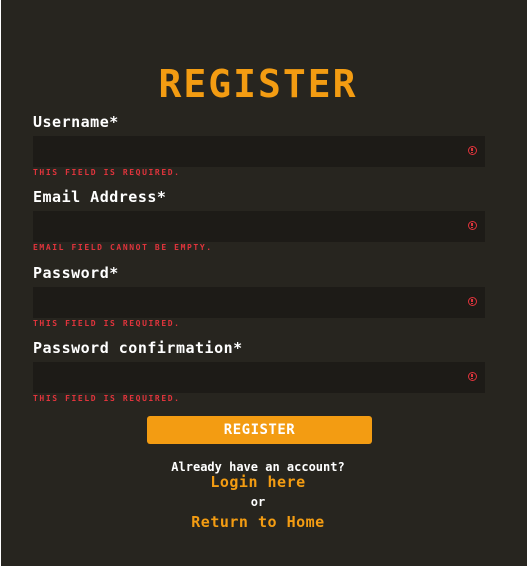 This screenshot has width=528, height=566. I want to click on email-label: Email Address*, so click(100, 197).